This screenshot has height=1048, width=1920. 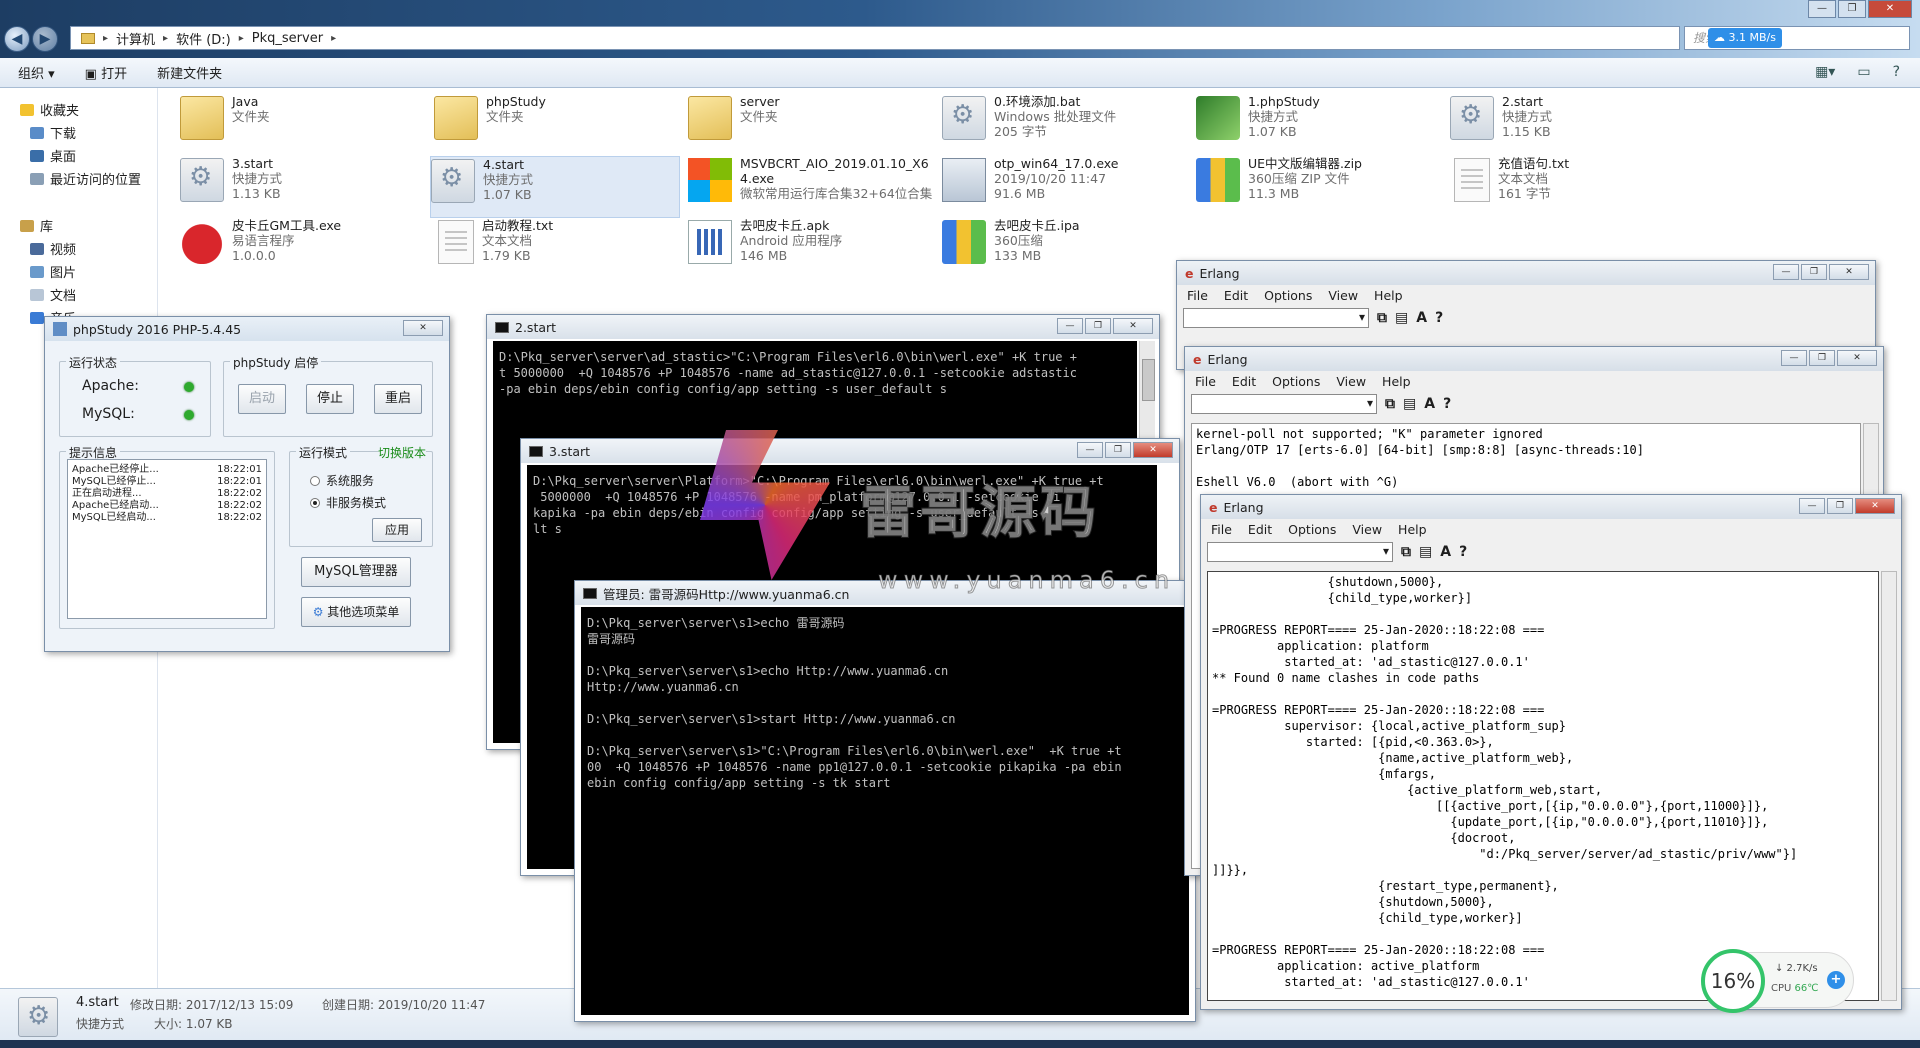 I want to click on file-item: 充值语句.txt 文本文档 161 字节, so click(x=1575, y=187).